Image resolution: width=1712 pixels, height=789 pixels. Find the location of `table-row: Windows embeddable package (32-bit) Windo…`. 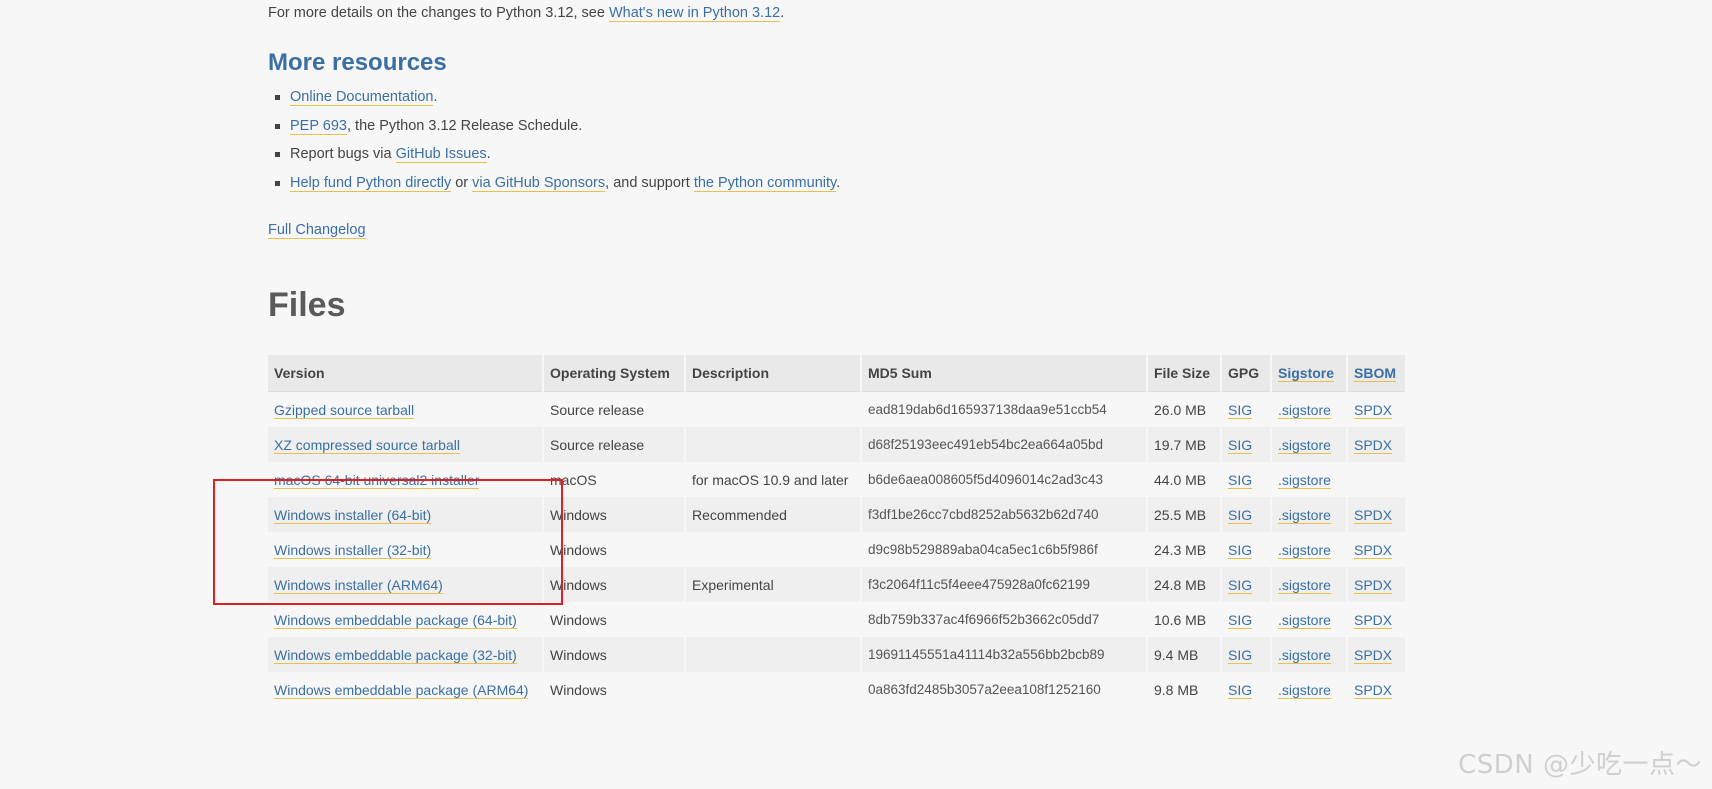

table-row: Windows embeddable package (32-bit) Windo… is located at coordinates (836, 654).